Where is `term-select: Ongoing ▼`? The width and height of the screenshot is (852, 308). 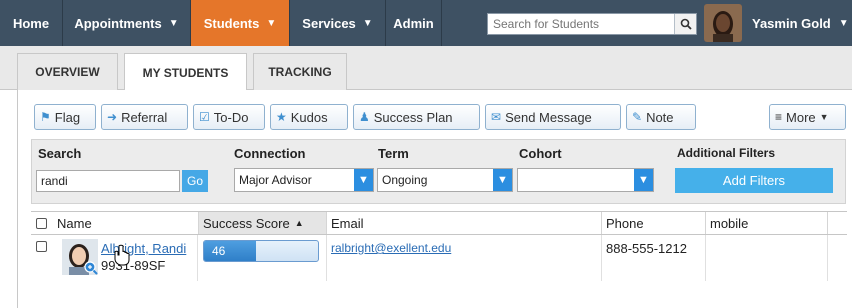 term-select: Ongoing ▼ is located at coordinates (445, 180).